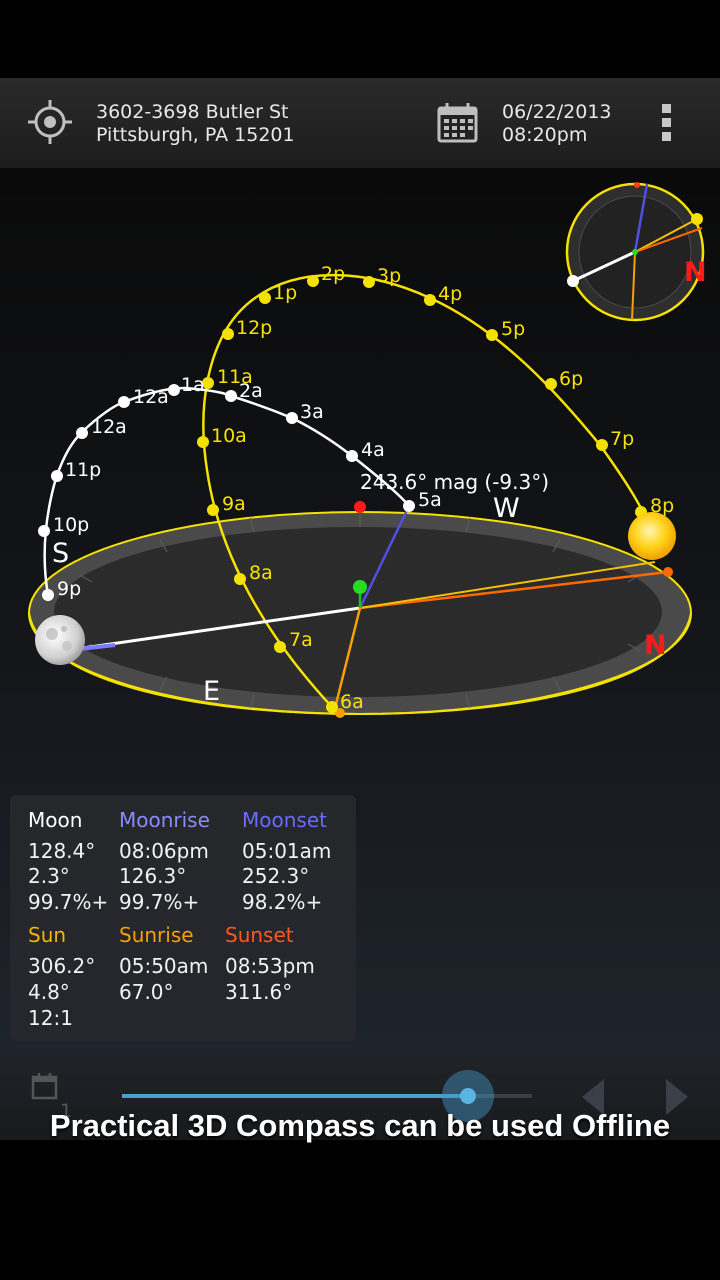 This screenshot has height=1280, width=720. I want to click on moonset-header: Moonset, so click(284, 820).